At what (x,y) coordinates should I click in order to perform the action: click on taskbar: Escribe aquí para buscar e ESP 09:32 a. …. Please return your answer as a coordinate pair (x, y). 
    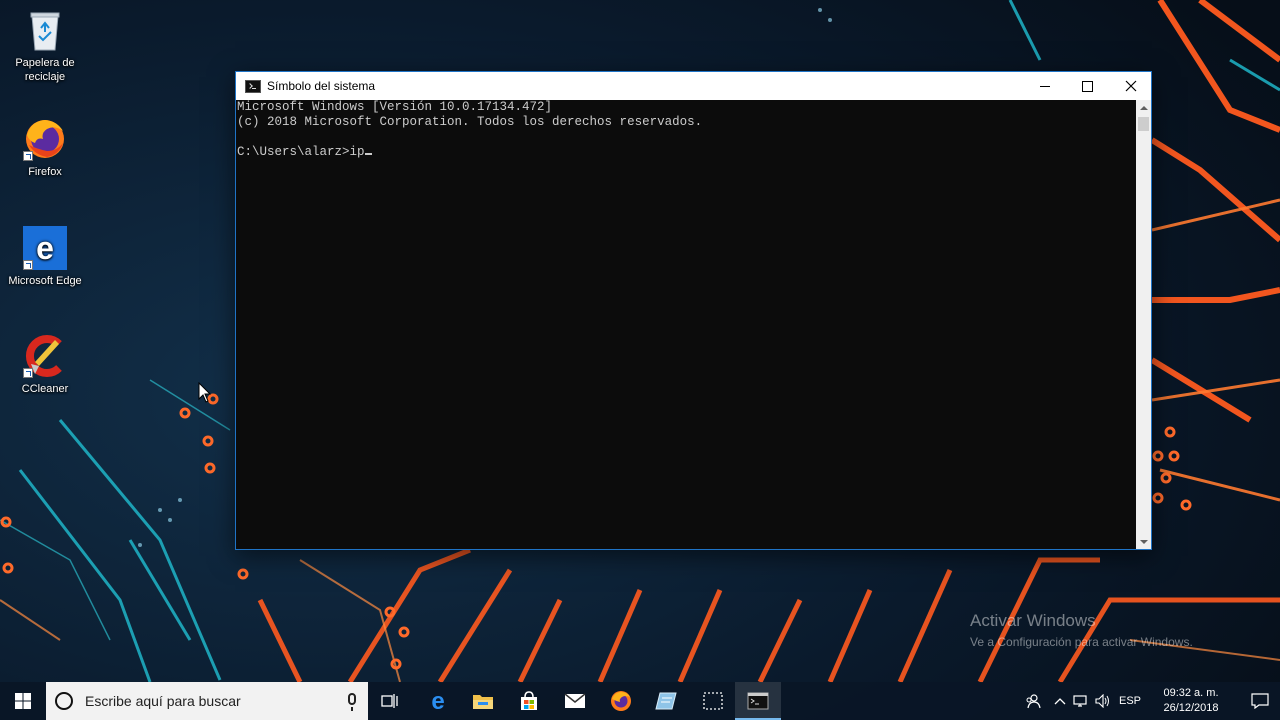
    Looking at the image, I should click on (640, 701).